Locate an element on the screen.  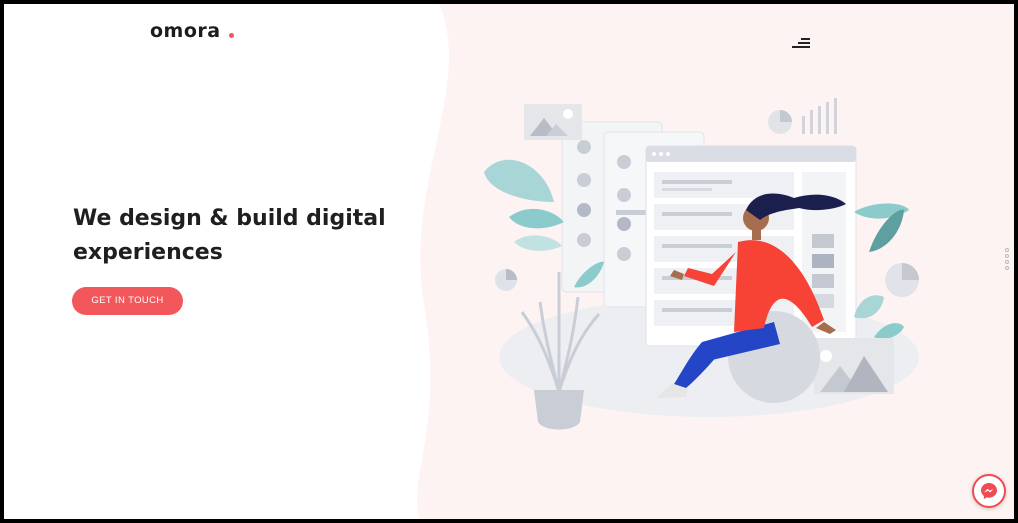
brand-logo-dot is located at coordinates (231, 35).